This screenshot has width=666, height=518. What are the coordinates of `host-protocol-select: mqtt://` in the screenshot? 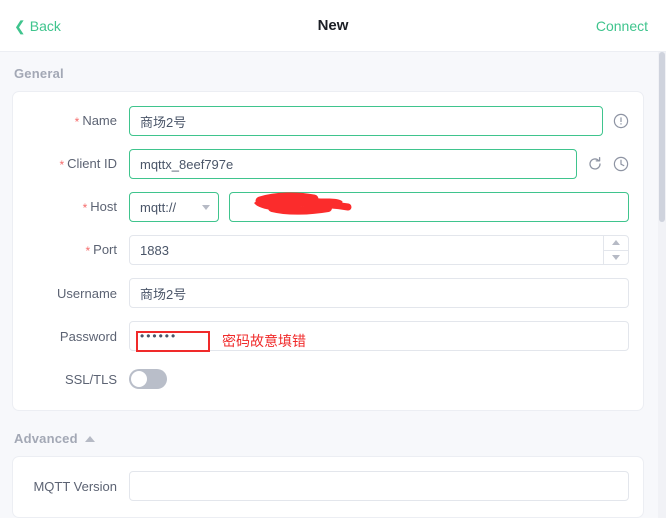 It's located at (174, 207).